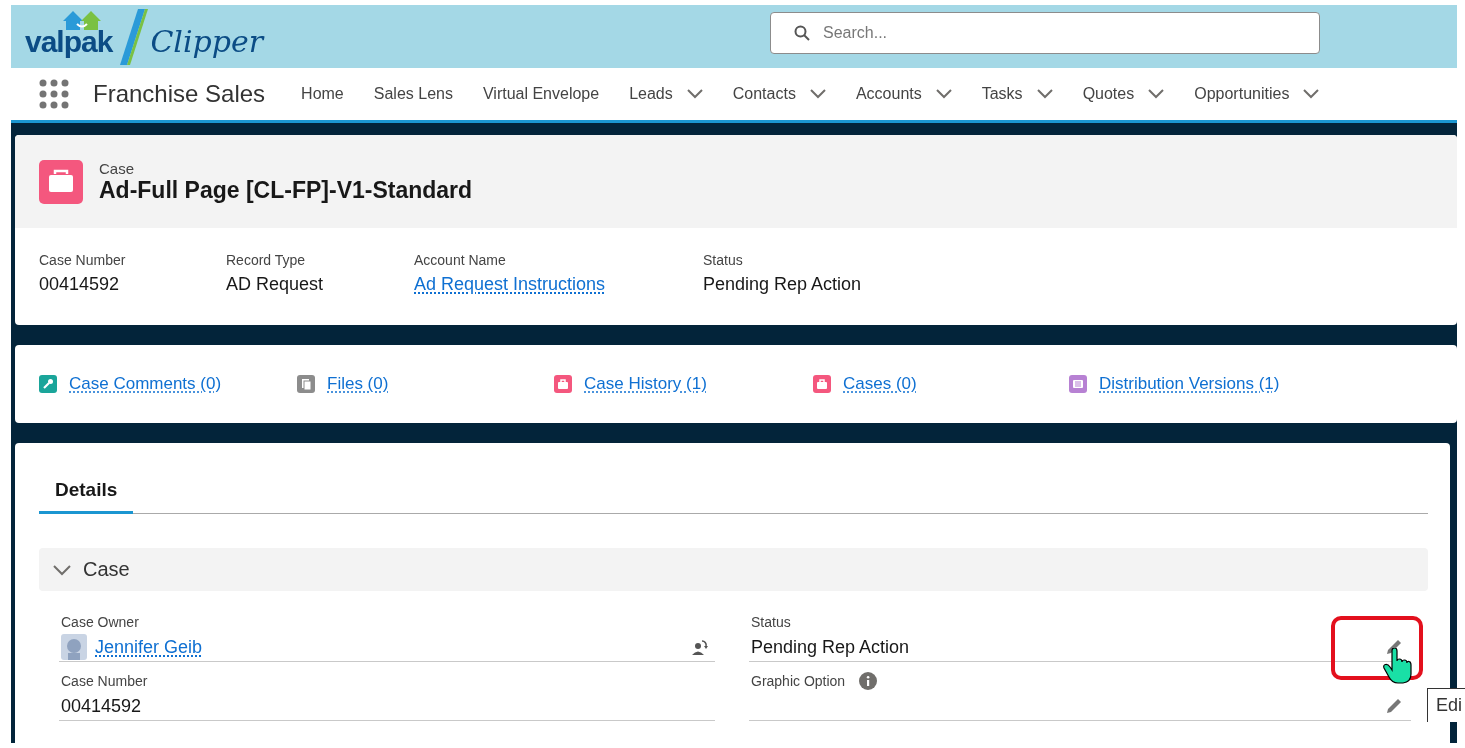 This screenshot has width=1465, height=748. I want to click on field-label: Record Type, so click(266, 260).